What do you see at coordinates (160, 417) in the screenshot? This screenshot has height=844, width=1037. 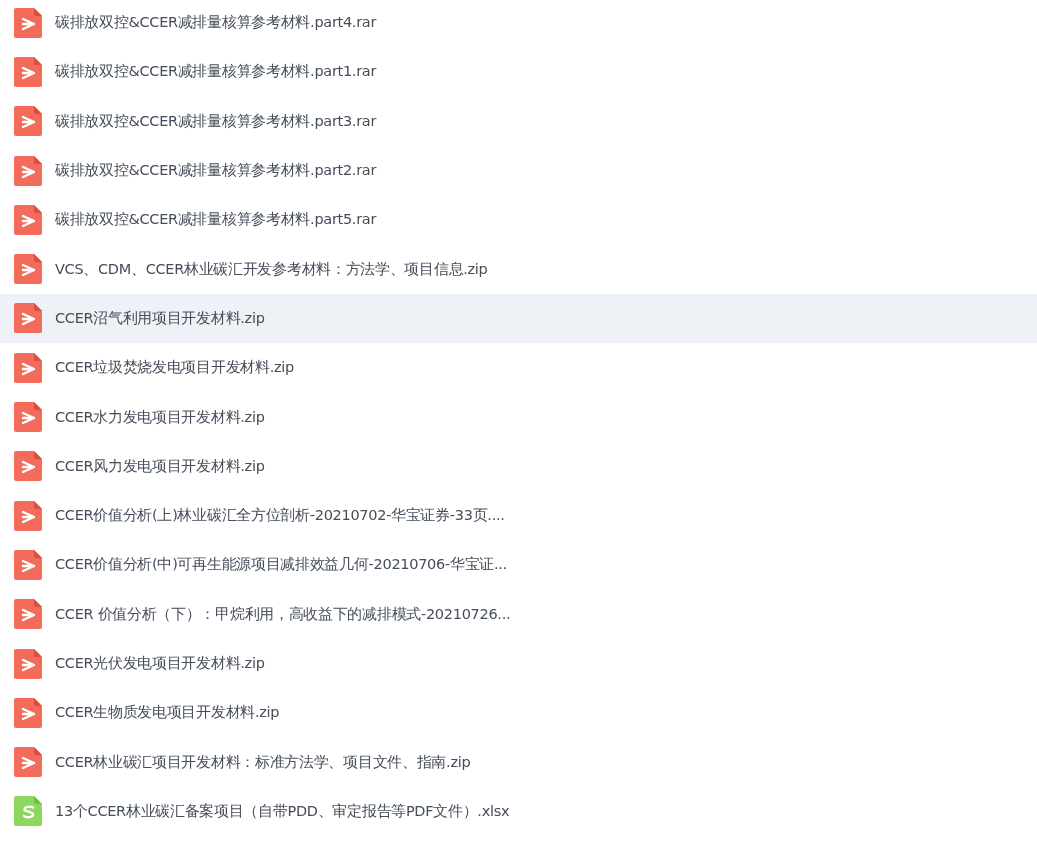 I see `file-name: CCER水力发电项目开发材料.zip` at bounding box center [160, 417].